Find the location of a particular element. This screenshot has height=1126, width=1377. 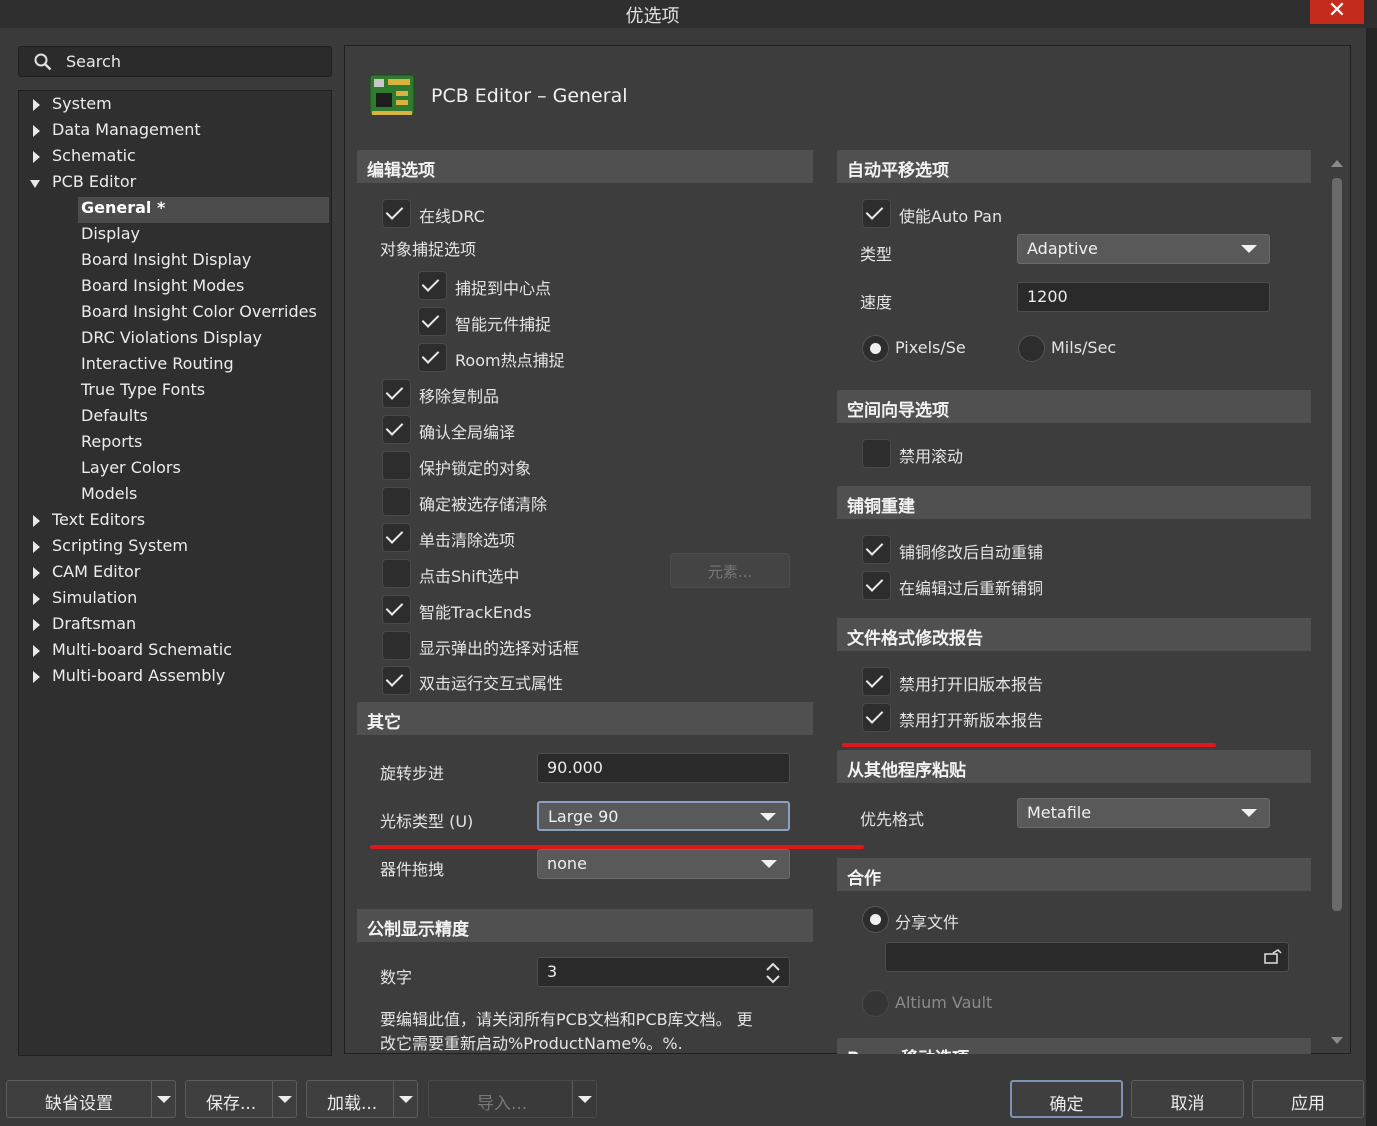

double-click-runs-inspector-checkbox is located at coordinates (396, 680).